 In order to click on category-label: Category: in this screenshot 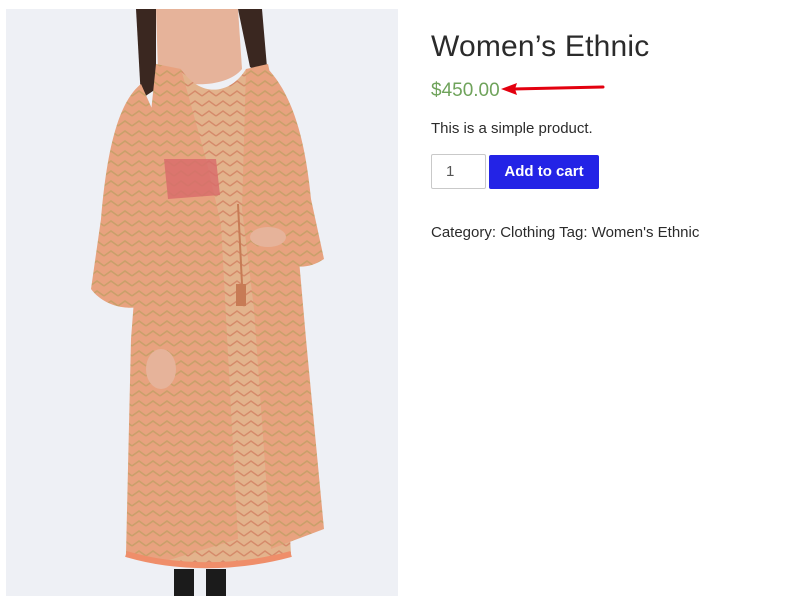, I will do `click(464, 232)`.